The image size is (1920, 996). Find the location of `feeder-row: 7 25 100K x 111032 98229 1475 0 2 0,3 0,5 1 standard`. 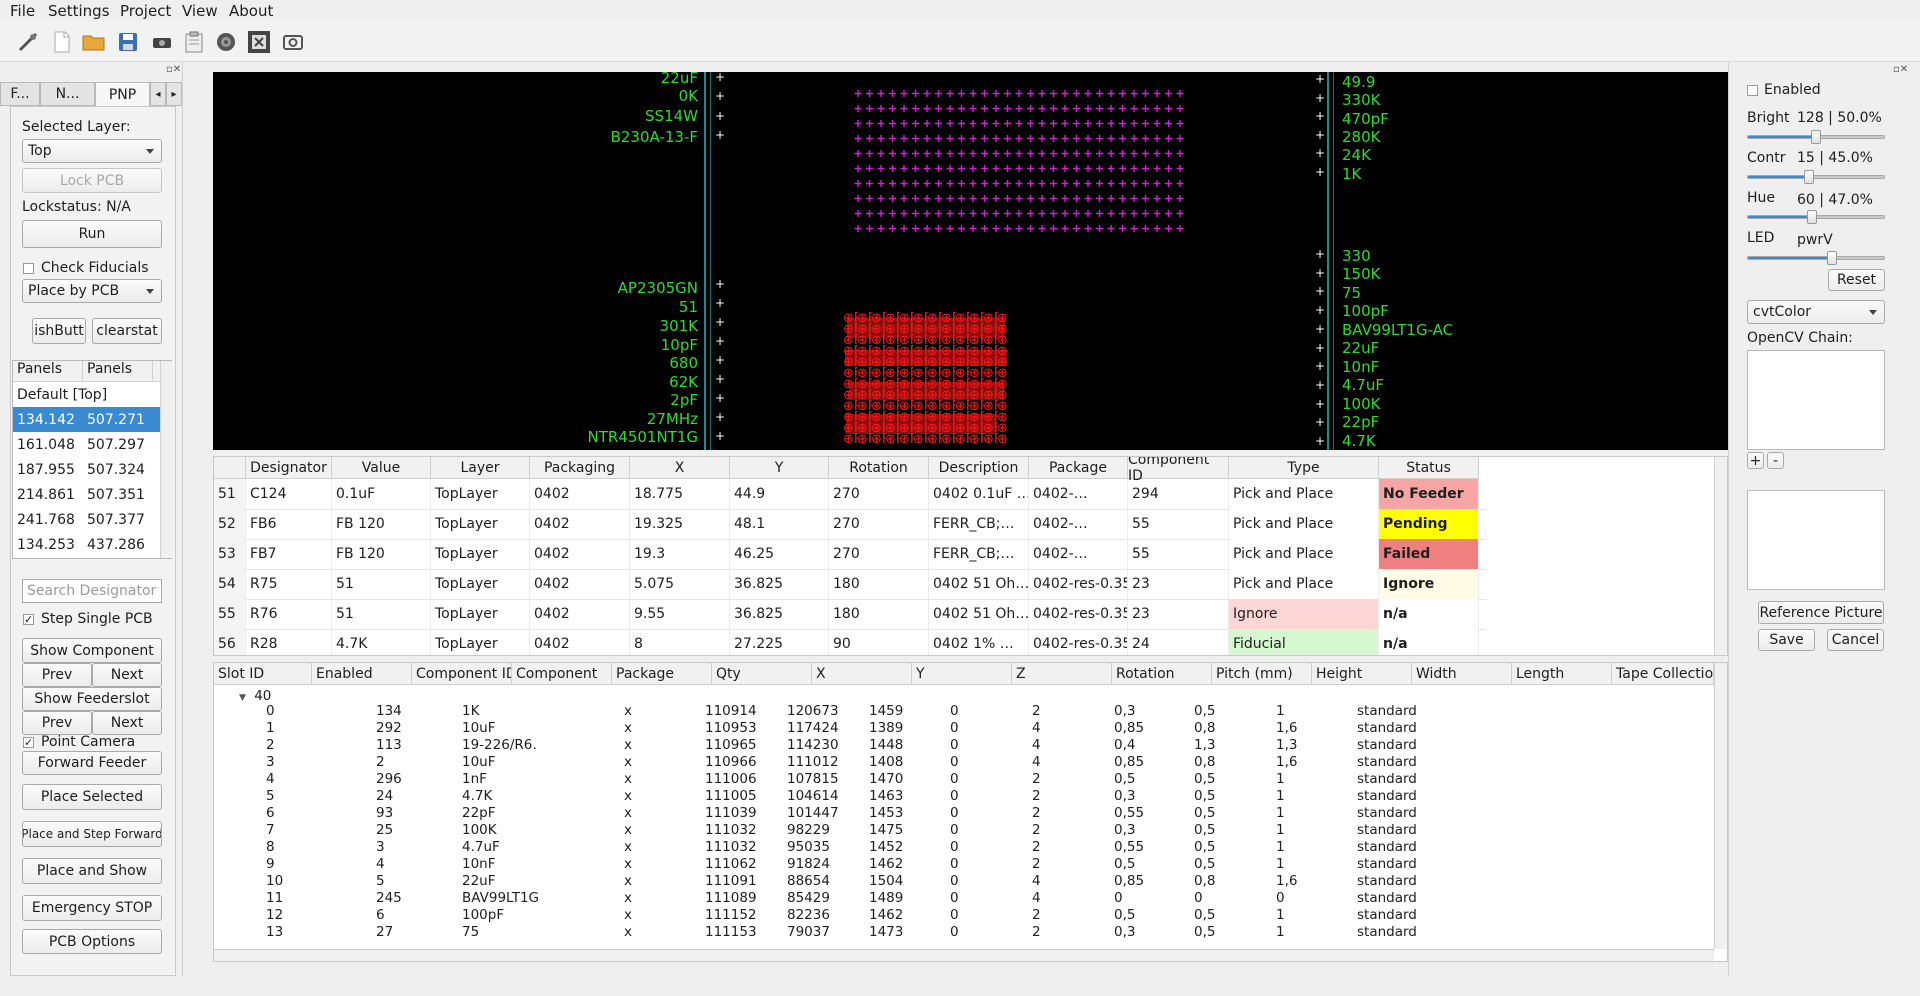

feeder-row: 7 25 100K x 111032 98229 1475 0 2 0,3 0,5 1 standard is located at coordinates (964, 830).